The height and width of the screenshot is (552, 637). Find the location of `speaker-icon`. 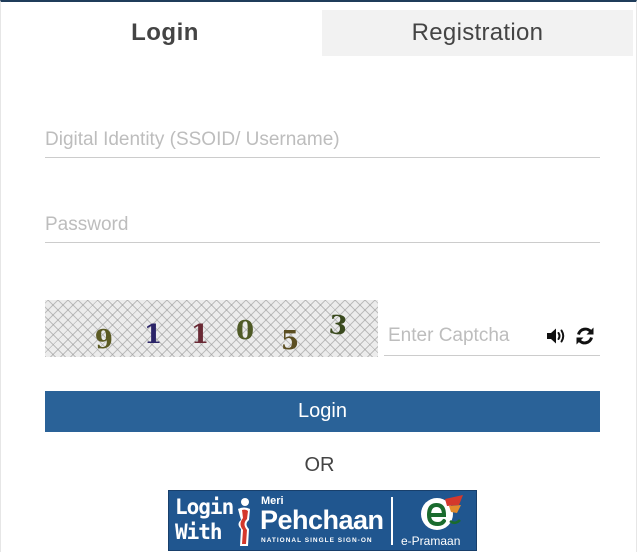

speaker-icon is located at coordinates (556, 336).